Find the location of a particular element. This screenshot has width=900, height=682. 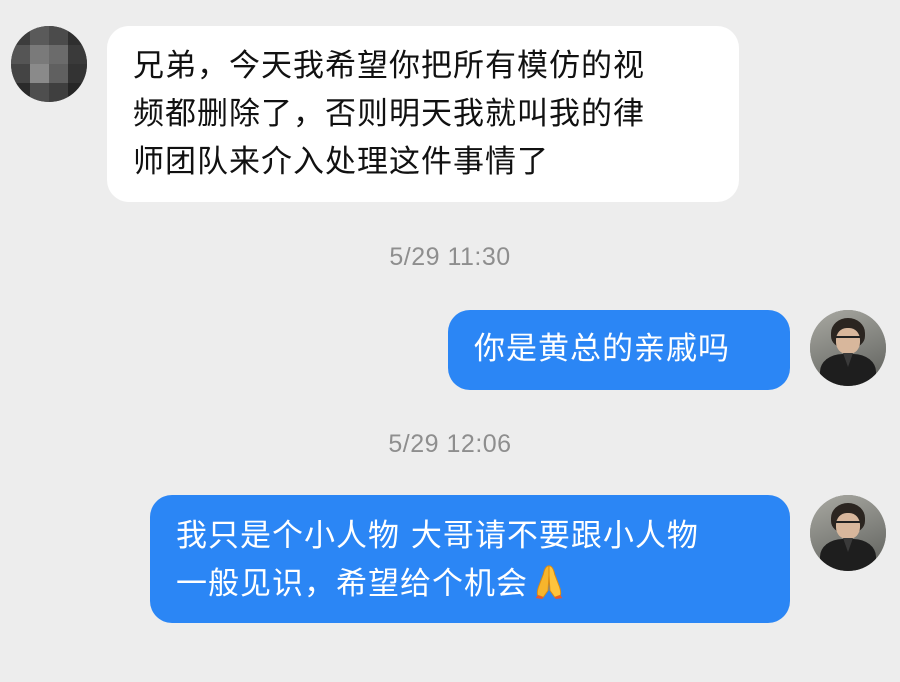

message-line: 师团队来介入处理这件事情了 is located at coordinates (341, 162).